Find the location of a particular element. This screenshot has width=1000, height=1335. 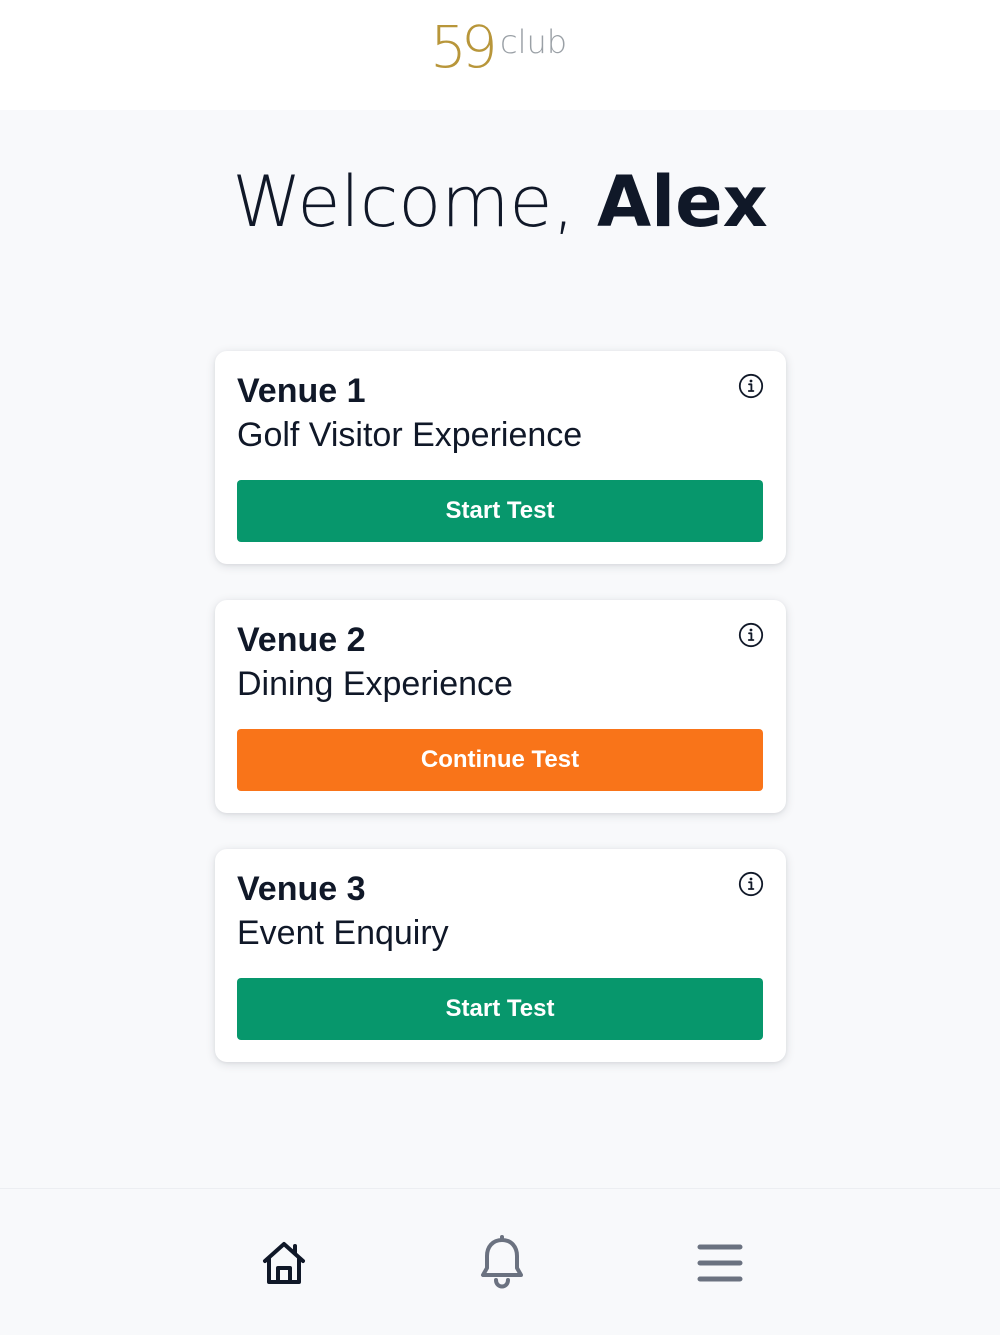

venue-card: Venue 2 Dining Experience Continue Test is located at coordinates (500, 706).